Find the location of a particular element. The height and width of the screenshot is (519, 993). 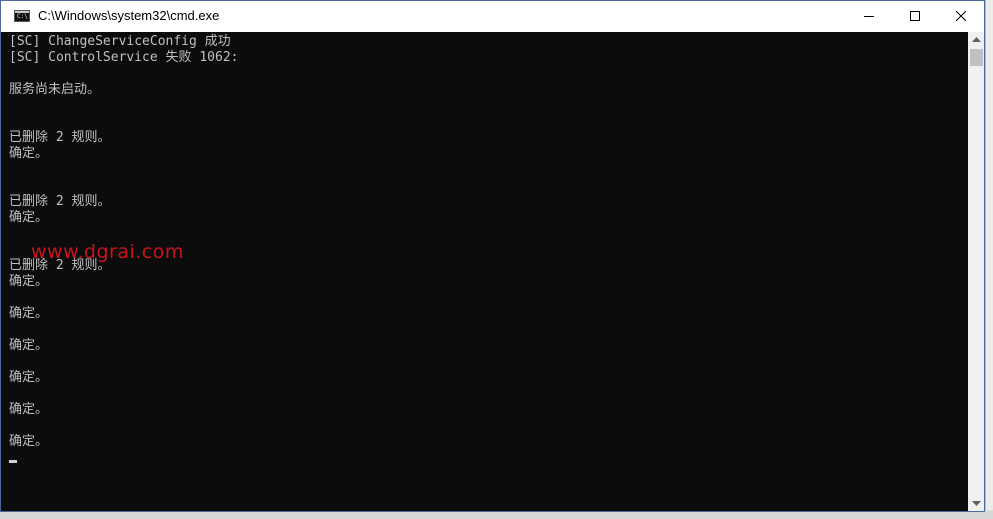

minimize-button is located at coordinates (869, 16).